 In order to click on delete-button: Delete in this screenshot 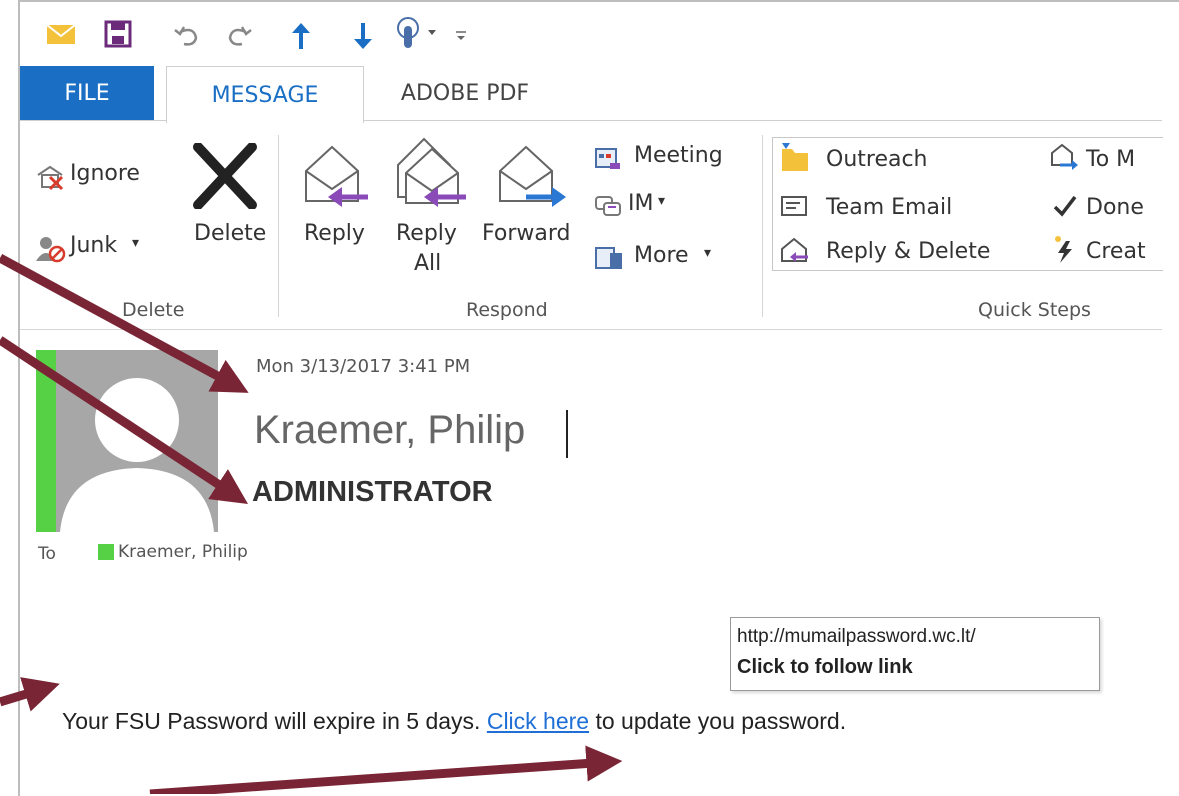, I will do `click(231, 202)`.